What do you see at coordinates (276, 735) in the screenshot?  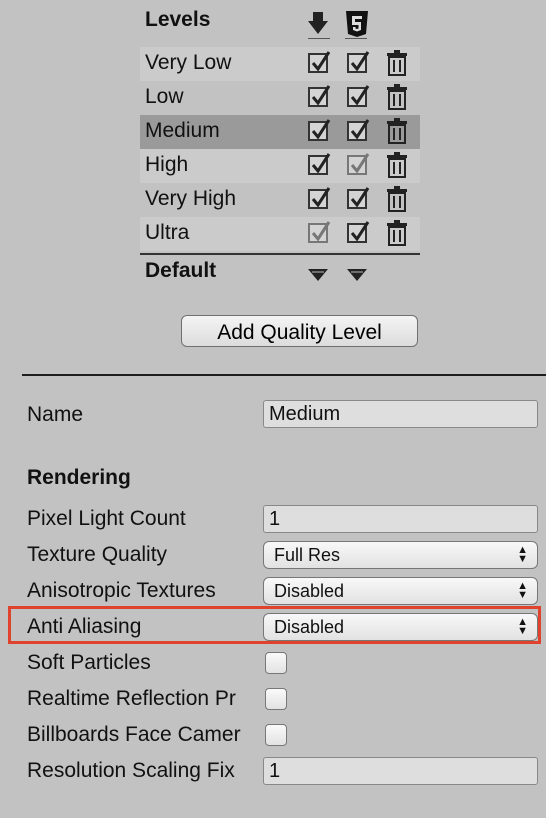 I see `billboards-face-camera-checkbox` at bounding box center [276, 735].